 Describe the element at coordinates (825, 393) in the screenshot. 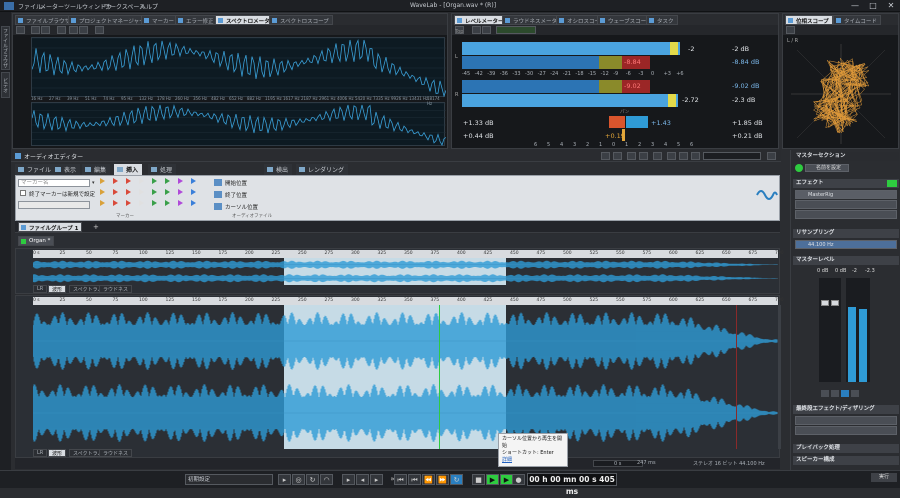

I see `mono-icon` at that location.